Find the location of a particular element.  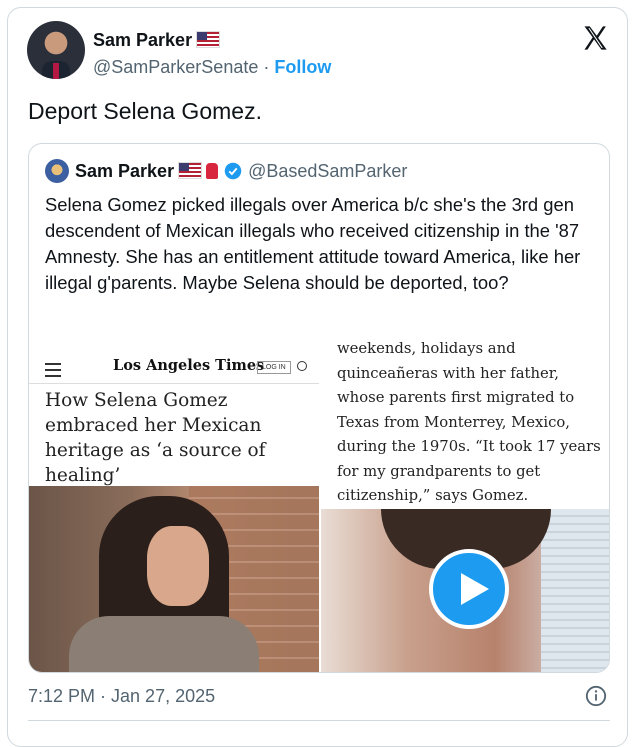

quoted-name: Sam Parker is located at coordinates (124, 171).